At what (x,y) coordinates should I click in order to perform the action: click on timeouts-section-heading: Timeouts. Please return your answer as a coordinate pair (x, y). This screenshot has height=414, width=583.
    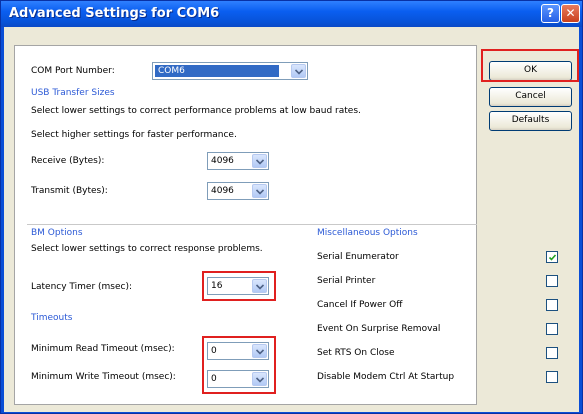
    Looking at the image, I should click on (52, 318).